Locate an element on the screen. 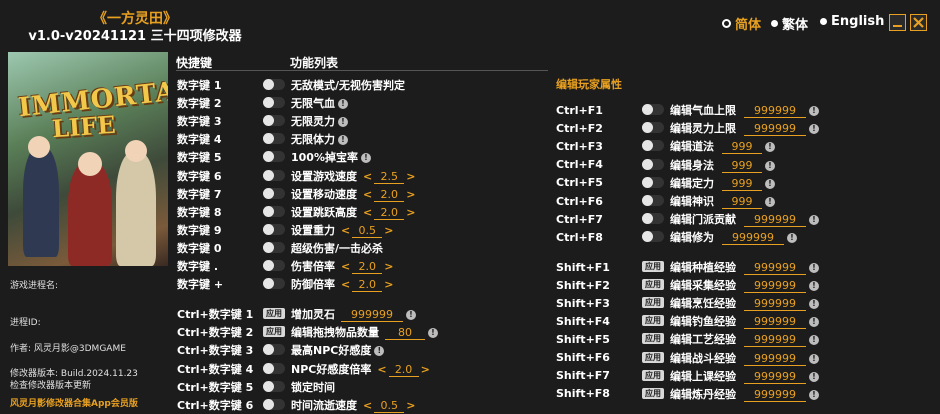 Image resolution: width=940 pixels, height=414 pixels. hotkey-label: Shift+F6 is located at coordinates (583, 357).